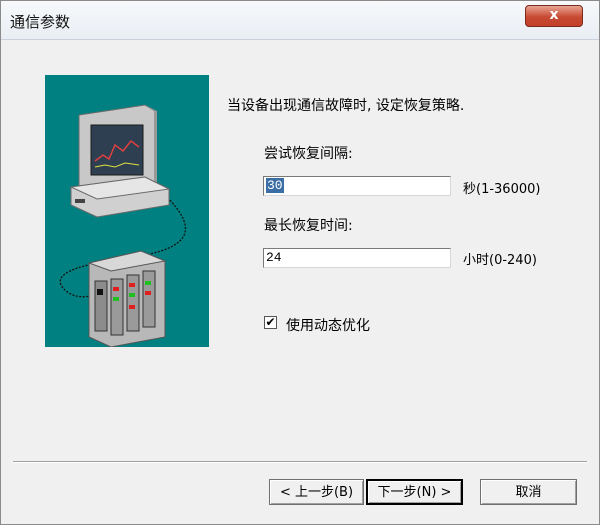  I want to click on dynamic-optimization-label: 使用动态优化, so click(328, 326).